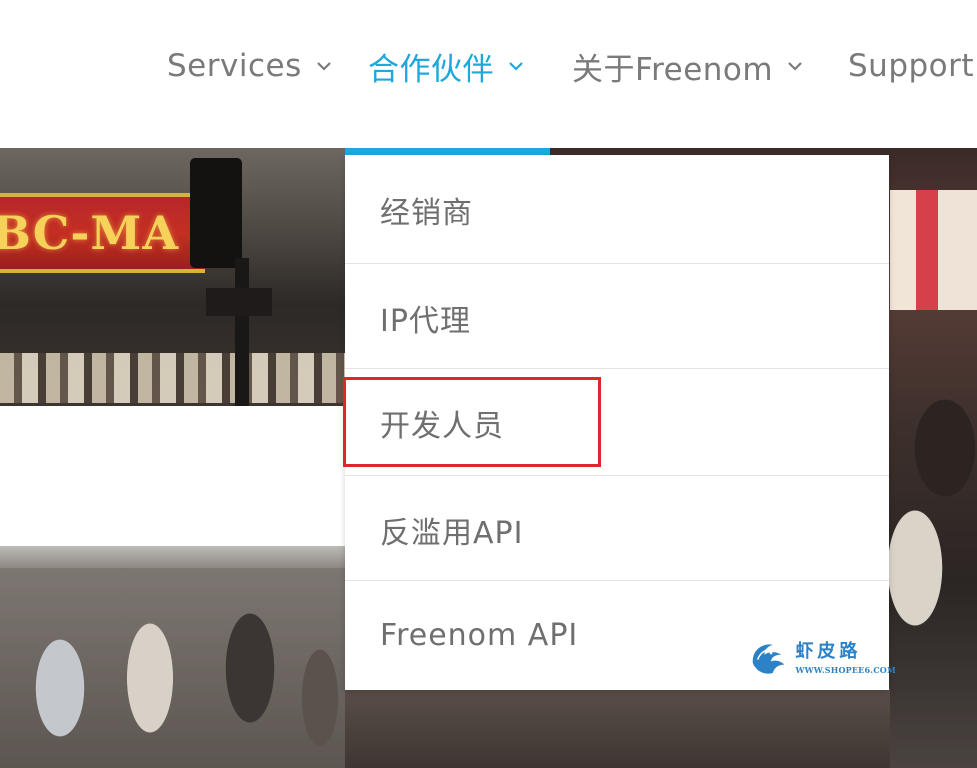 This screenshot has height=768, width=977. Describe the element at coordinates (216, 213) in the screenshot. I see `traffic-signal` at that location.